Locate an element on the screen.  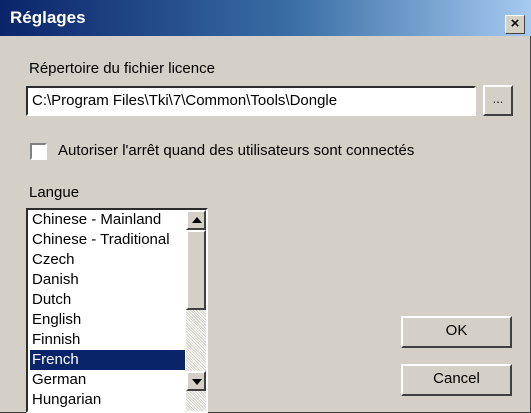
language-item: Dutch is located at coordinates (107, 300).